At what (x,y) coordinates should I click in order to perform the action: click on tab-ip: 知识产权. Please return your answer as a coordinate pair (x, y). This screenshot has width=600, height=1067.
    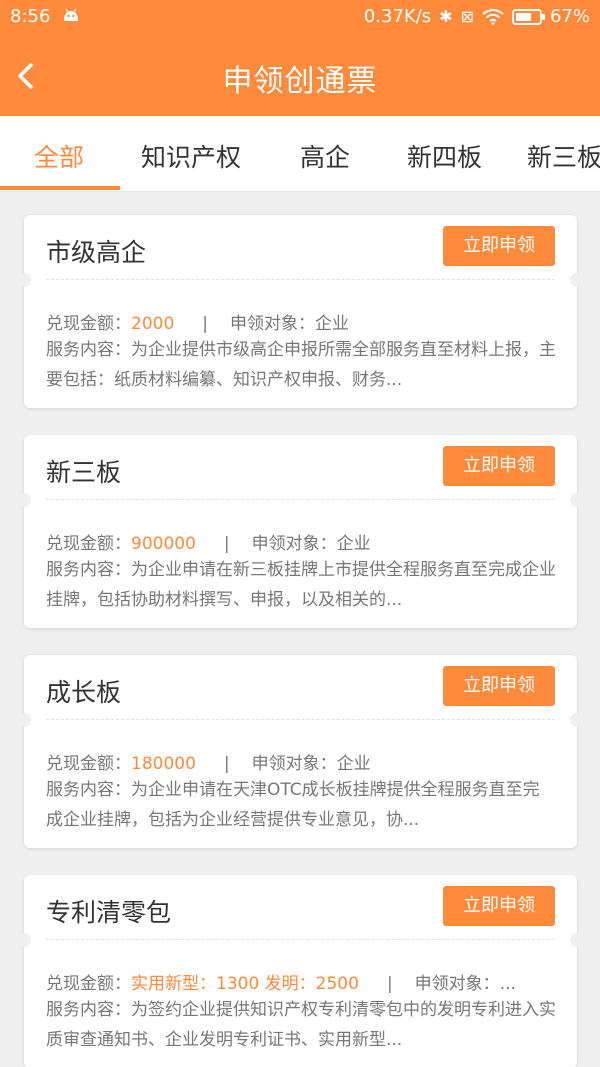
    Looking at the image, I should click on (191, 156).